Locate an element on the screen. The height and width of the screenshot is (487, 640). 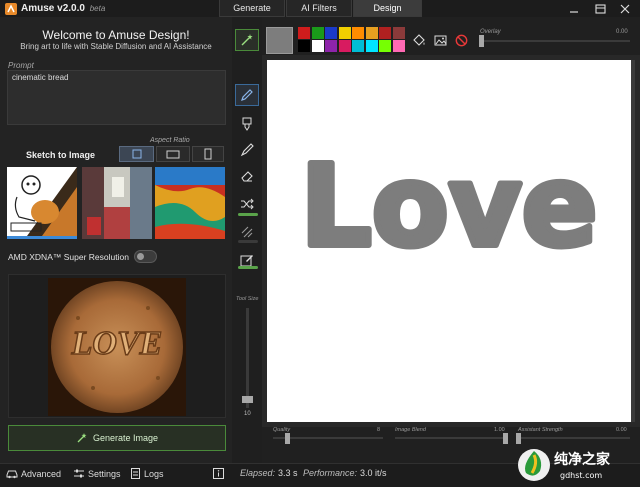
current-color-swatch is located at coordinates (279, 40).